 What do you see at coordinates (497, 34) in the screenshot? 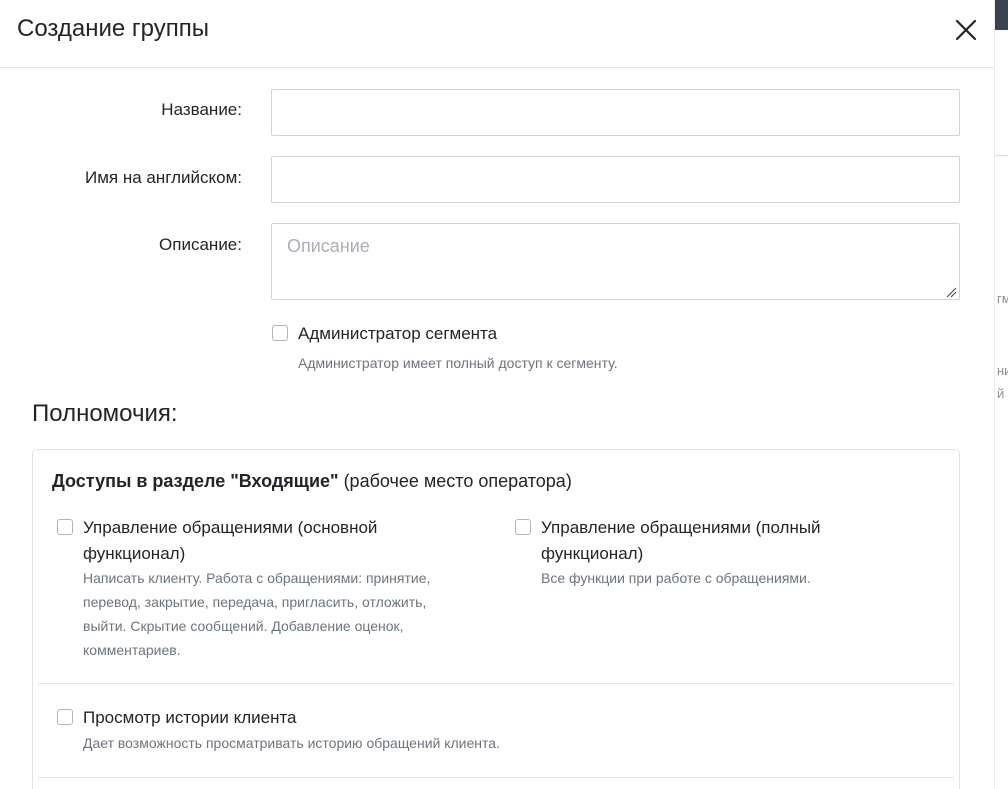
I see `modal-header: Создание группы` at bounding box center [497, 34].